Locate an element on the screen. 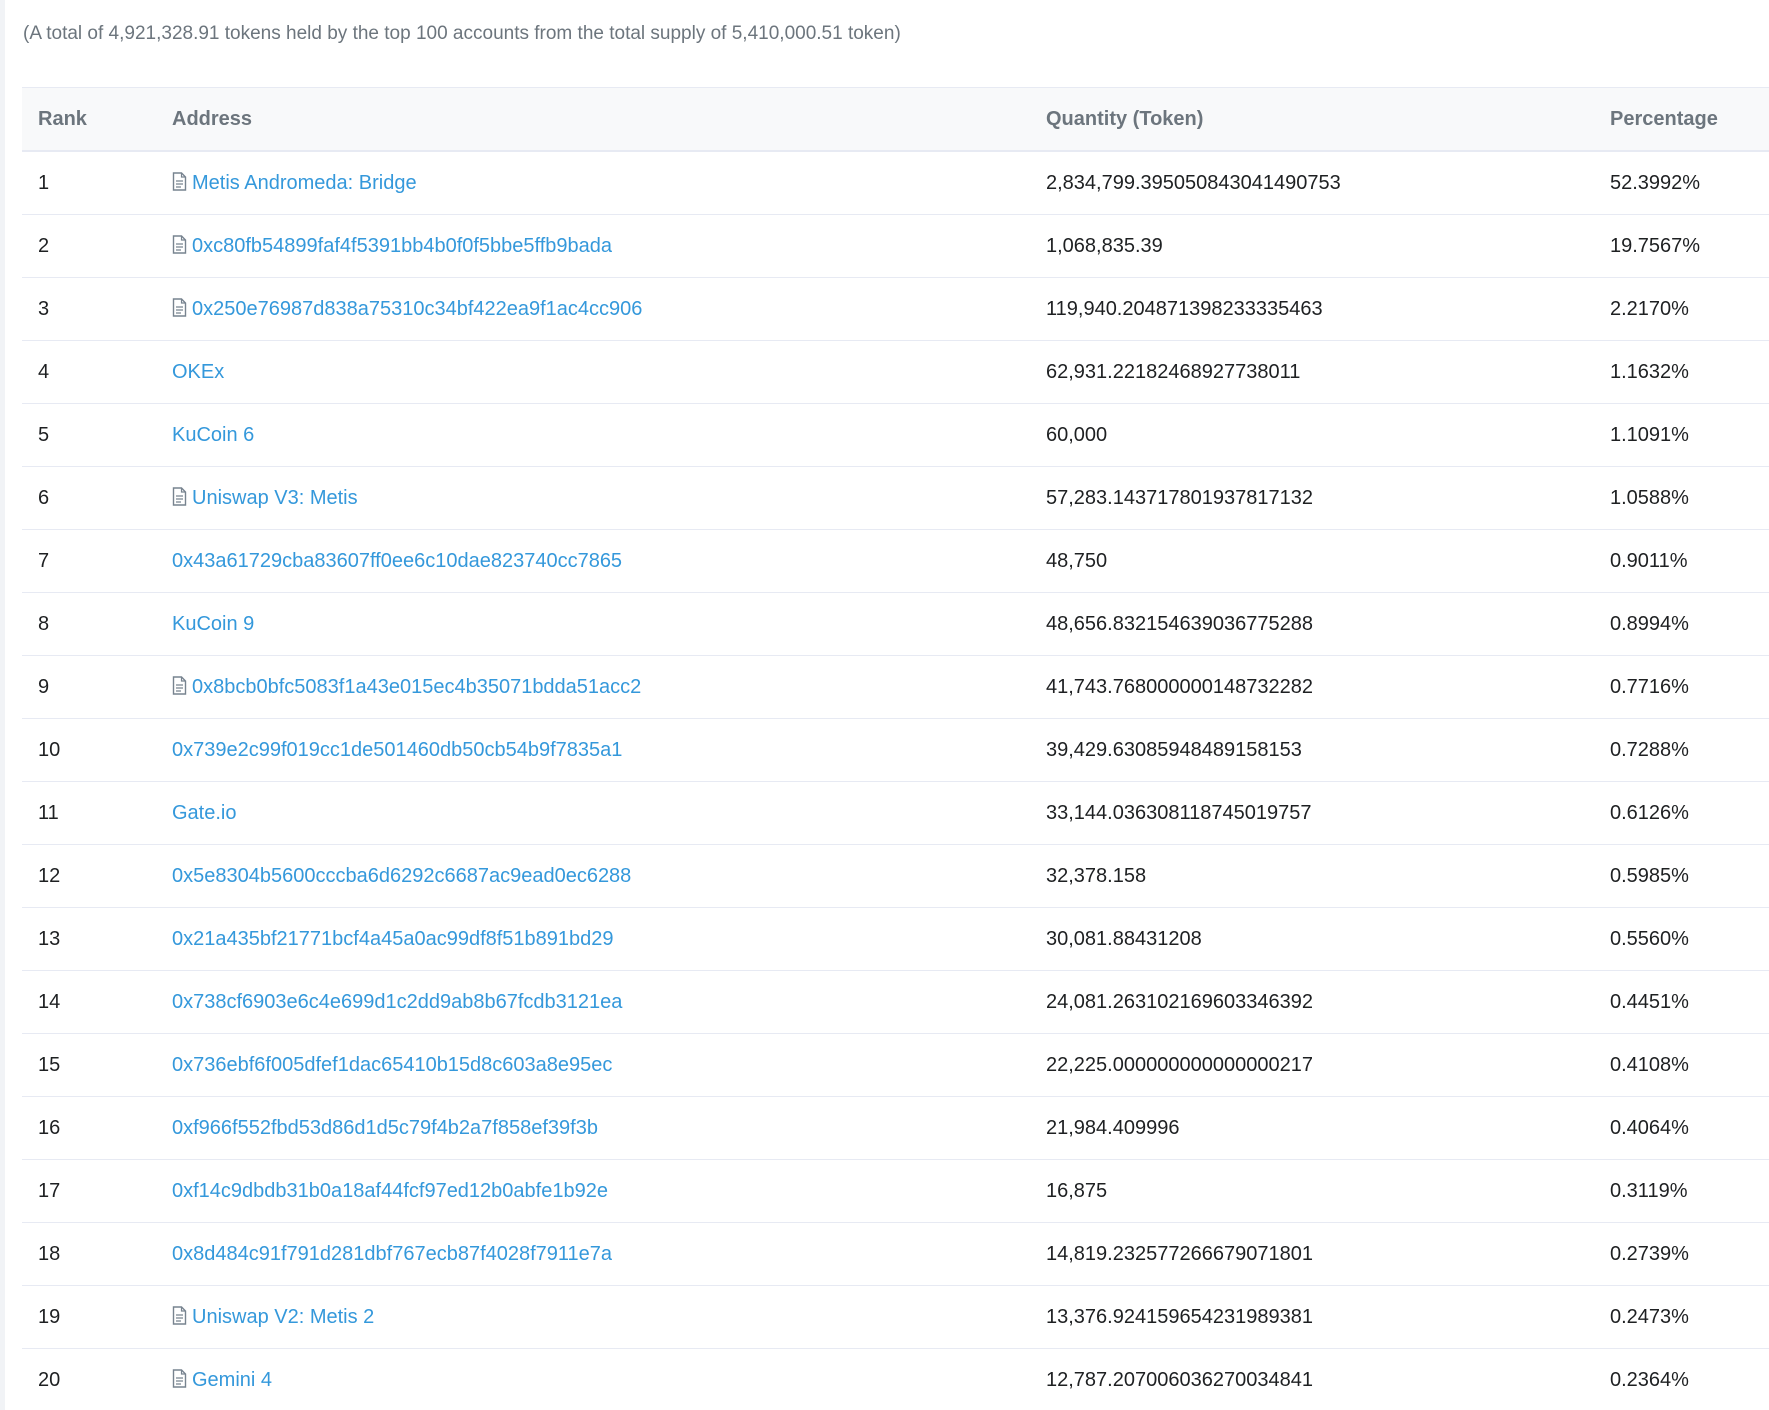 Image resolution: width=1769 pixels, height=1410 pixels. address-link: OKEx is located at coordinates (198, 372).